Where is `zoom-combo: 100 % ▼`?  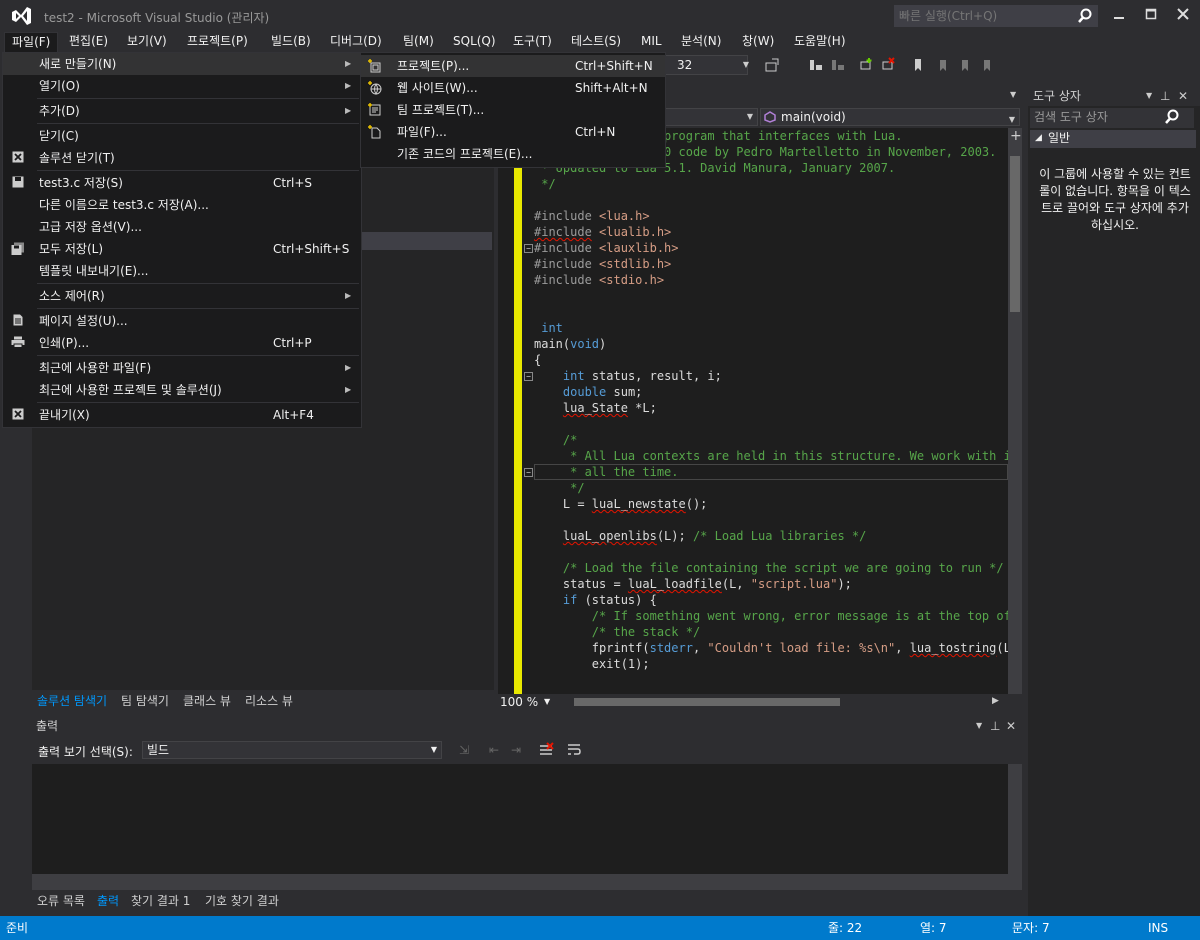
zoom-combo: 100 % ▼ is located at coordinates (526, 702).